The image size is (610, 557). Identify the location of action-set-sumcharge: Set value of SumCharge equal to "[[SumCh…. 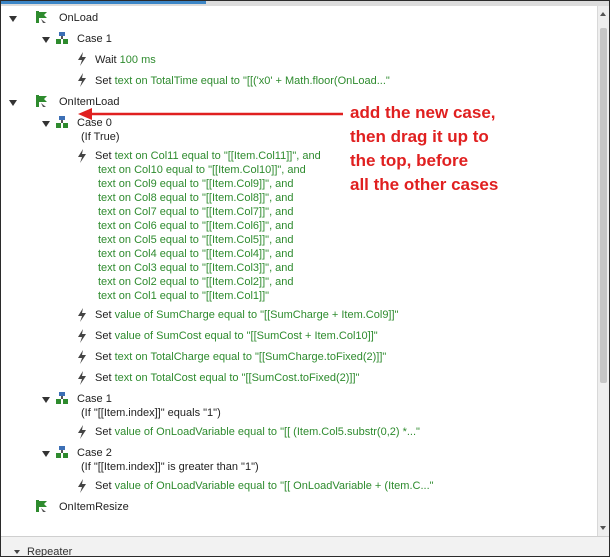
(246, 315).